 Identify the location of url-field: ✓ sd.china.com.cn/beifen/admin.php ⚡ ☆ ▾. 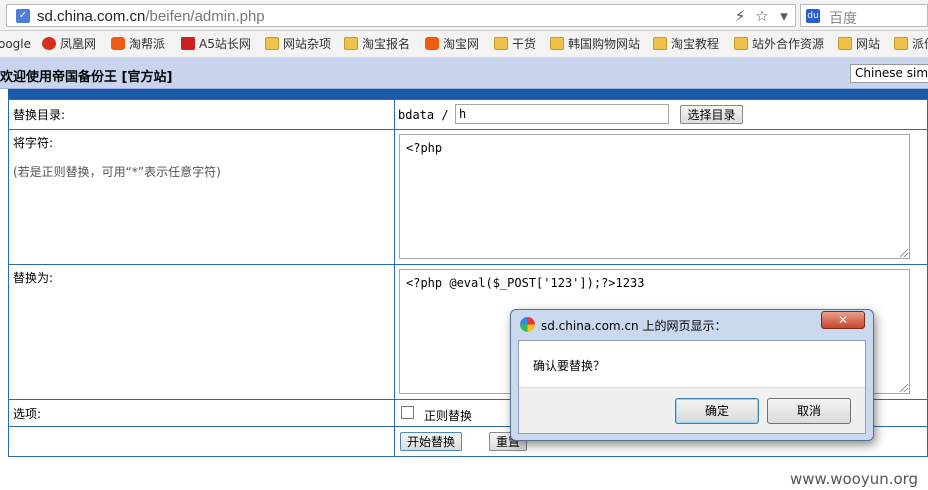
(401, 15).